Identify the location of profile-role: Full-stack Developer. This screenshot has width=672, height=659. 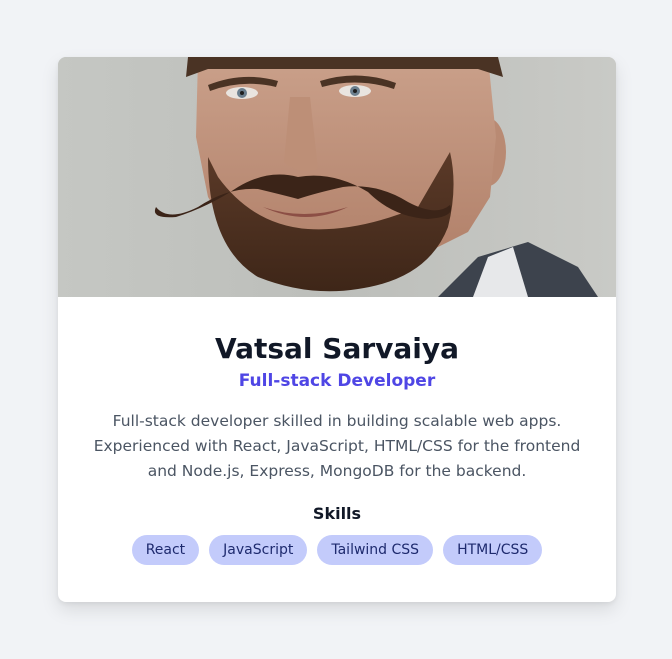
(337, 381).